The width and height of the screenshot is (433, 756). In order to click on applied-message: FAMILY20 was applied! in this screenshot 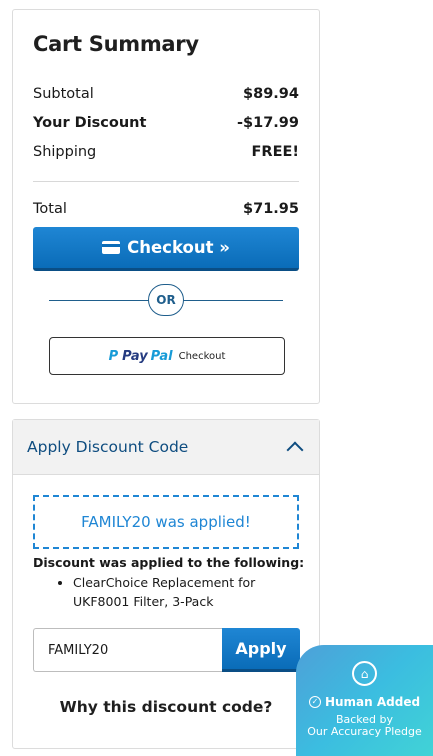, I will do `click(166, 522)`.